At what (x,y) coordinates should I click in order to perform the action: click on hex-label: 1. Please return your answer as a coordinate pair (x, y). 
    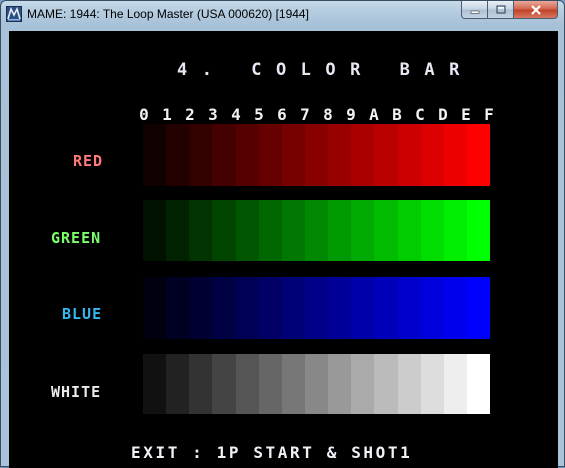
    Looking at the image, I should click on (167, 114).